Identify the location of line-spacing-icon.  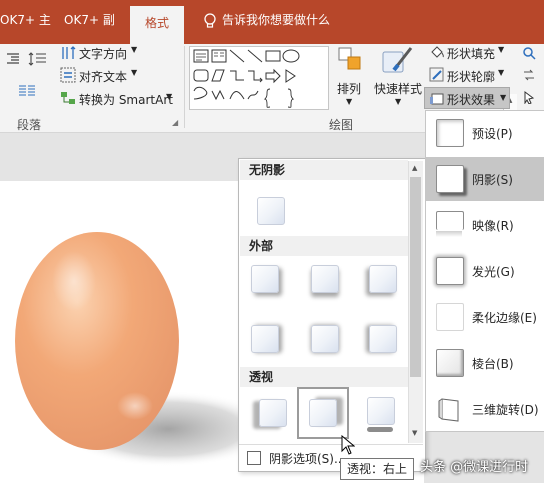
(40, 59).